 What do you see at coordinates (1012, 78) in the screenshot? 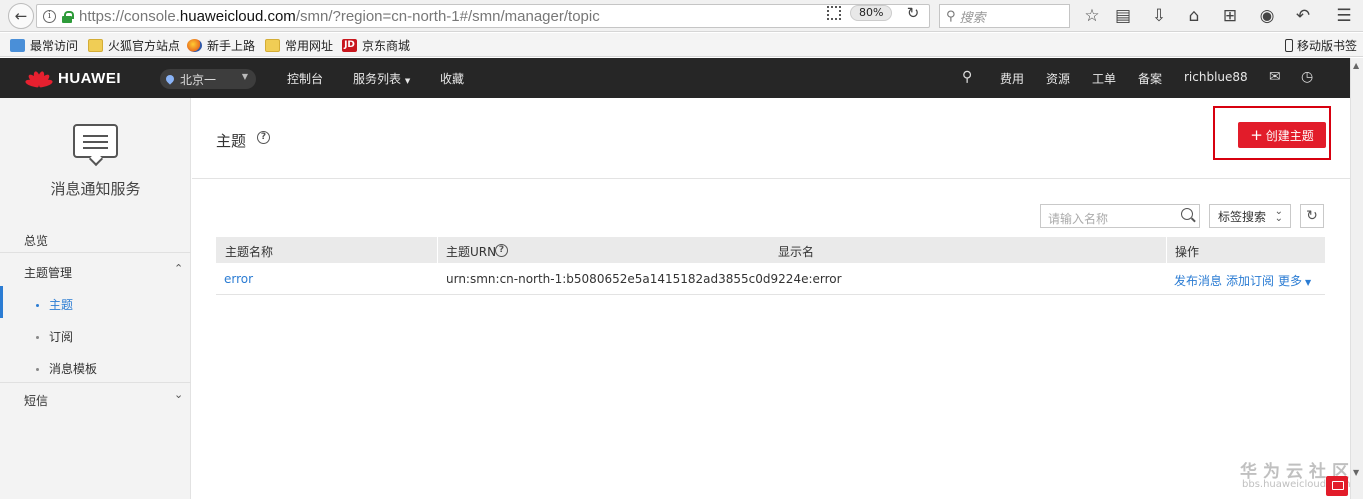
I see `nav-fees: 费用` at bounding box center [1012, 78].